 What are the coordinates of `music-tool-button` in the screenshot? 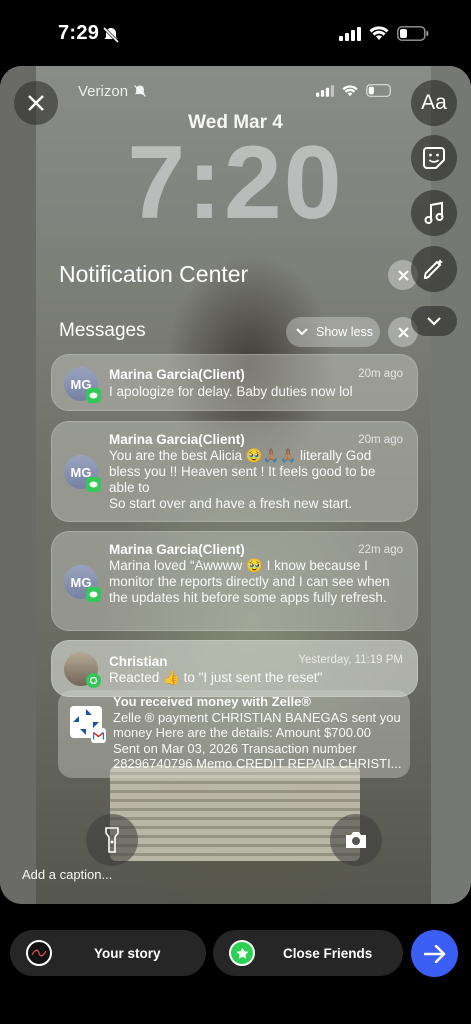 It's located at (434, 213).